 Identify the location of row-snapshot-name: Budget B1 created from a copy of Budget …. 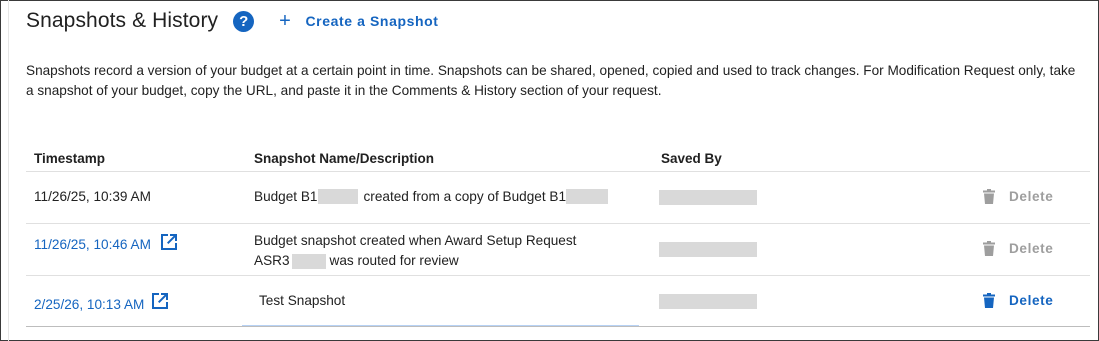
(431, 196).